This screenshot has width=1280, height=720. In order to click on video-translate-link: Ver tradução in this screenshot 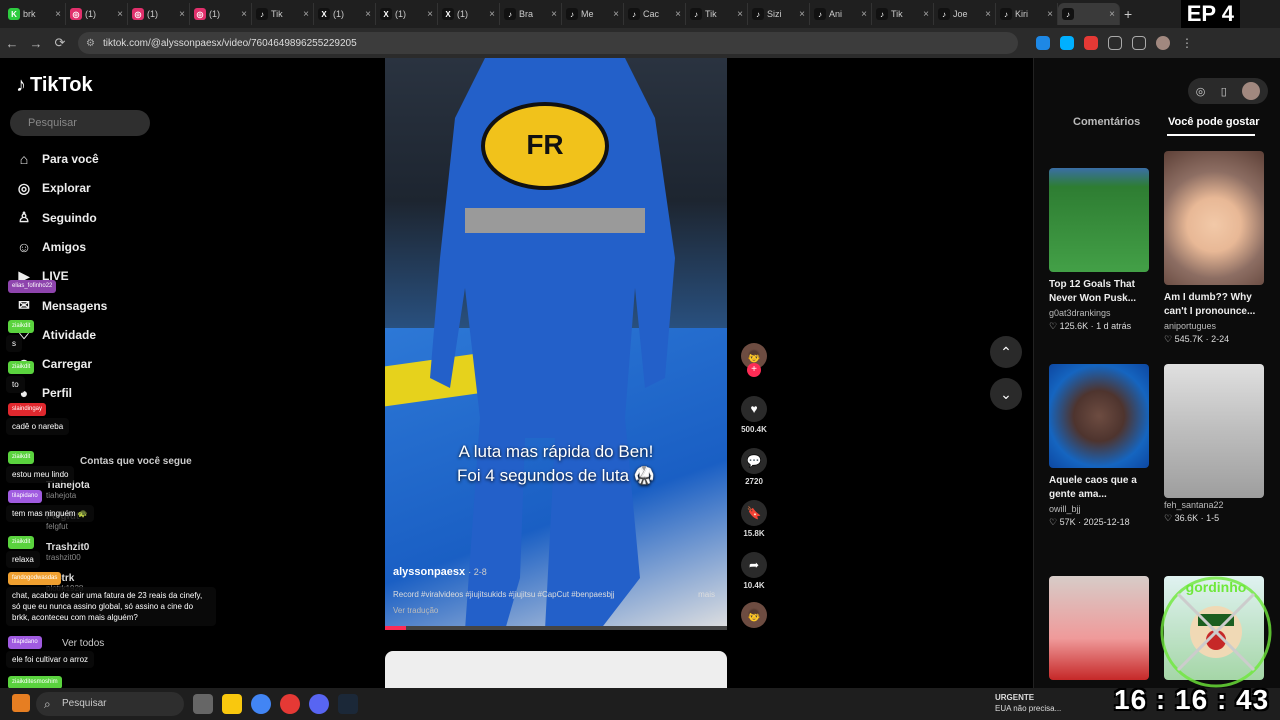, I will do `click(415, 610)`.